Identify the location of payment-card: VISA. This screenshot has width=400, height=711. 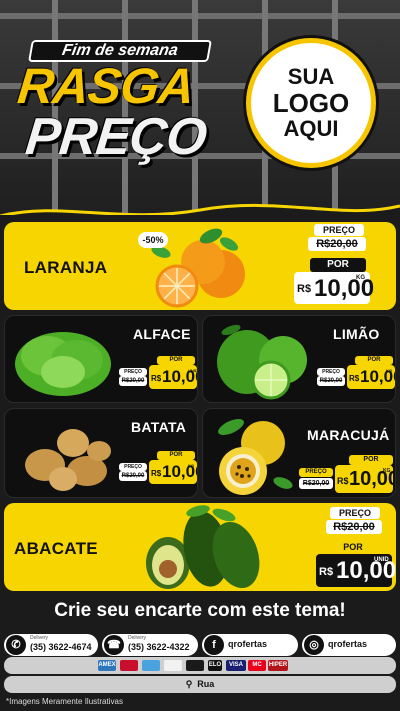
(236, 665).